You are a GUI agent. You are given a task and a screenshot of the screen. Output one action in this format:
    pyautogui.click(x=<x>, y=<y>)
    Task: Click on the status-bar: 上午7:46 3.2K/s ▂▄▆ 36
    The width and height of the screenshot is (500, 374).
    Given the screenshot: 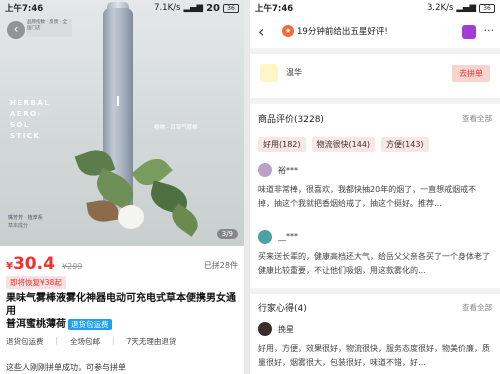 What is the action you would take?
    pyautogui.click(x=375, y=8)
    